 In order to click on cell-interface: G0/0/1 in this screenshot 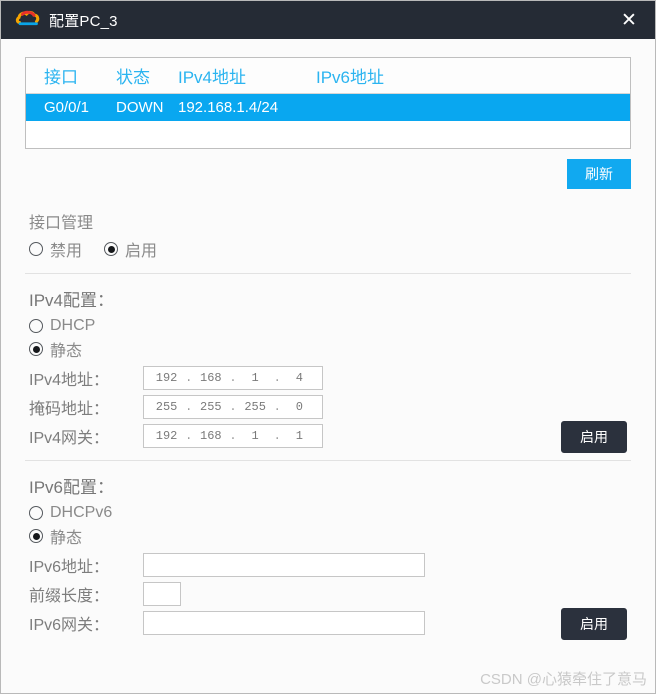, I will do `click(67, 107)`.